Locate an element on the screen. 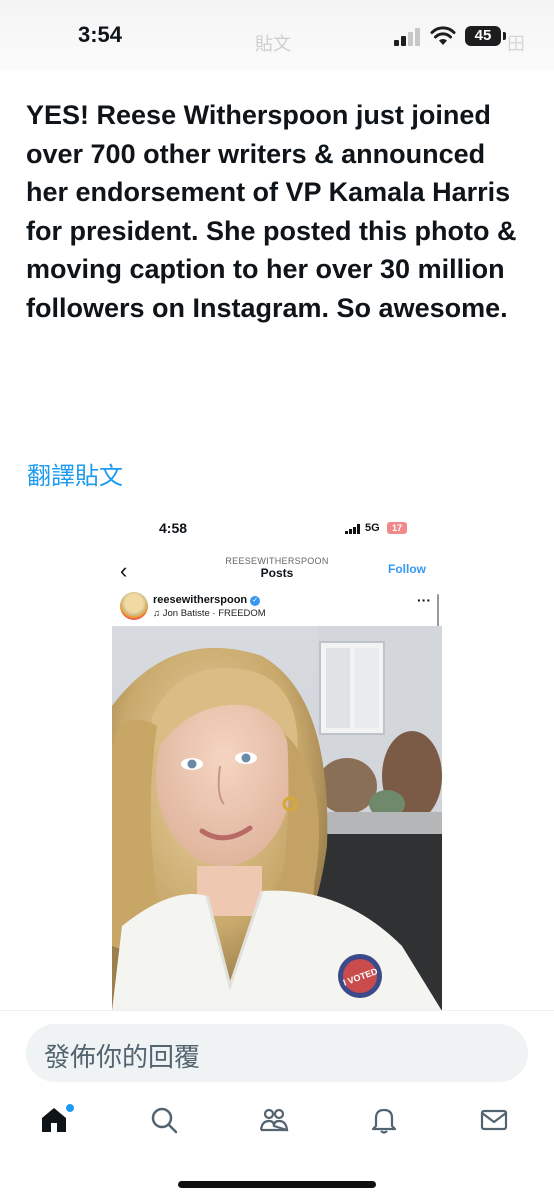 This screenshot has height=1200, width=554. tab-home is located at coordinates (58, 1124).